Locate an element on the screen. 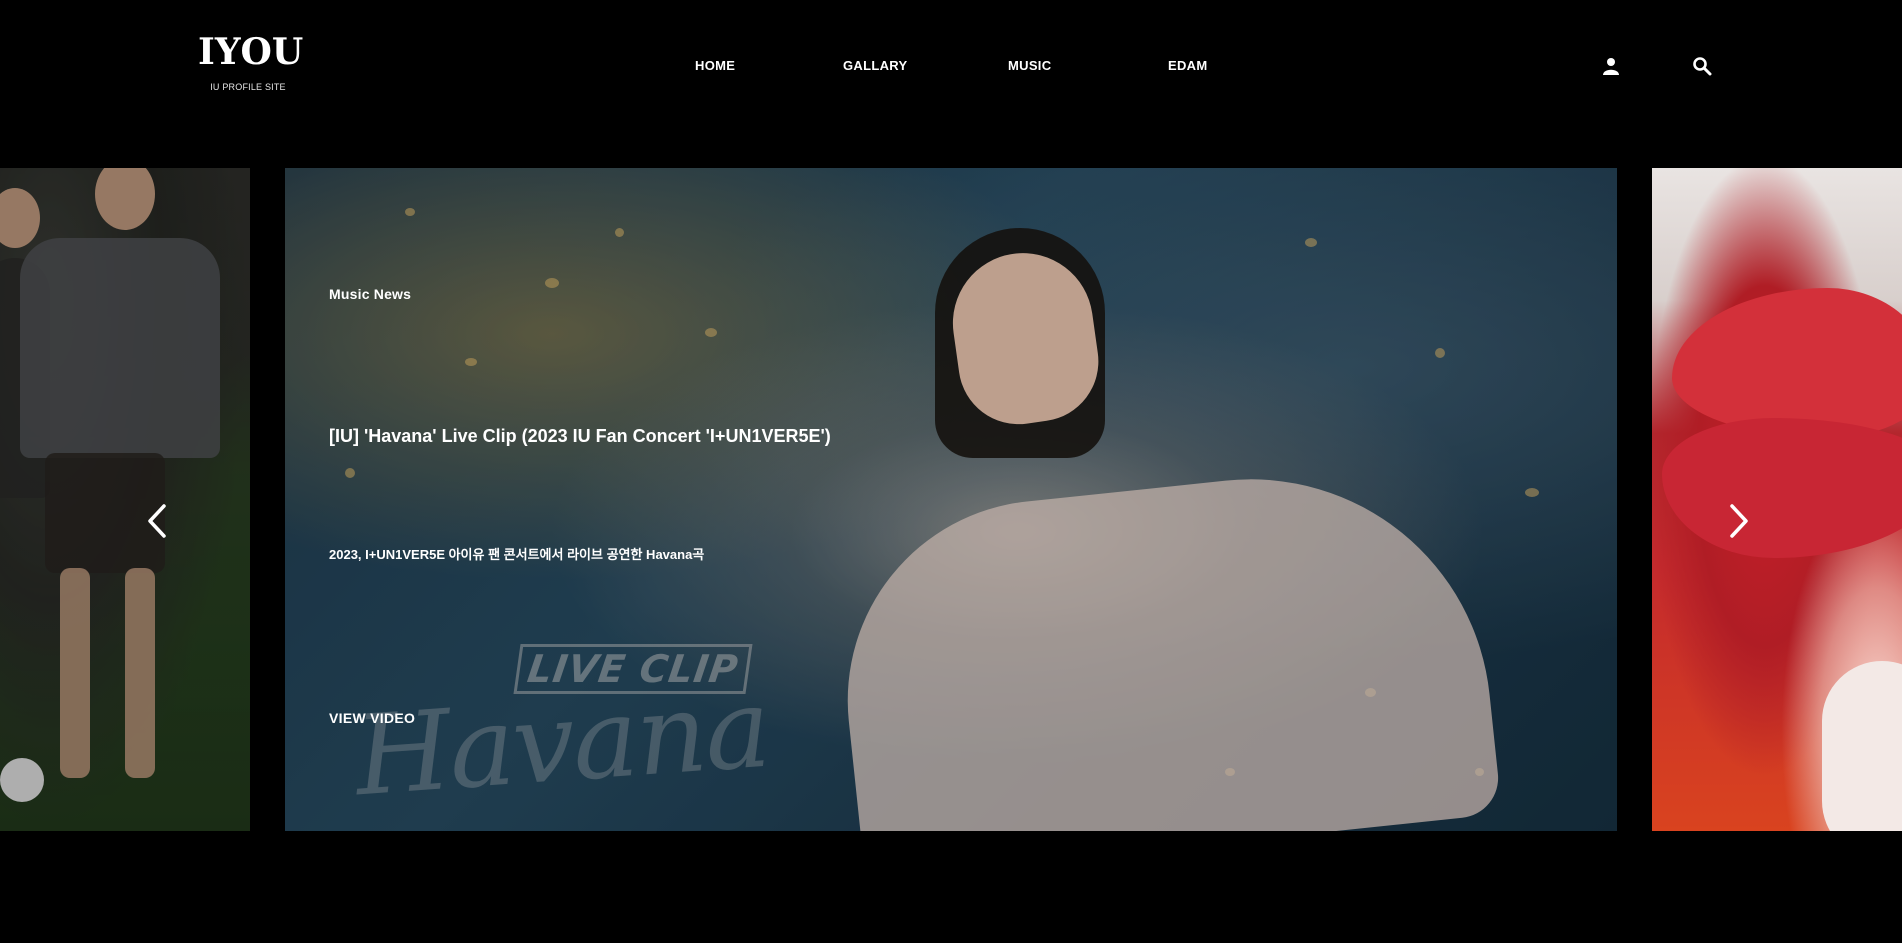  chevron-right-icon is located at coordinates (1739, 521).